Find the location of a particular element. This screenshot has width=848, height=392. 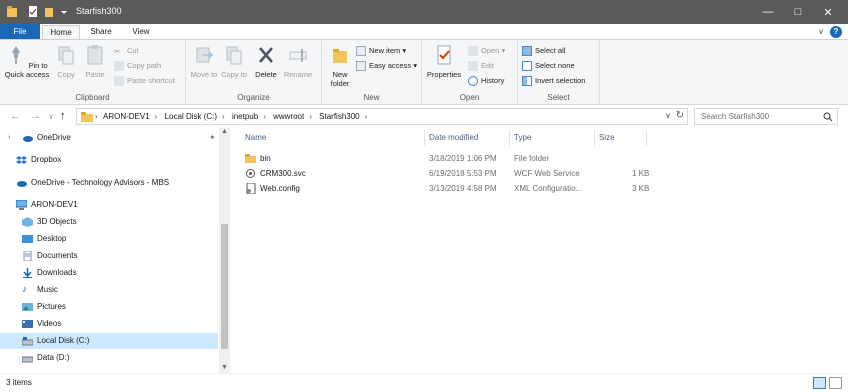

clipboard-group-label: Clipboard is located at coordinates (92, 97).